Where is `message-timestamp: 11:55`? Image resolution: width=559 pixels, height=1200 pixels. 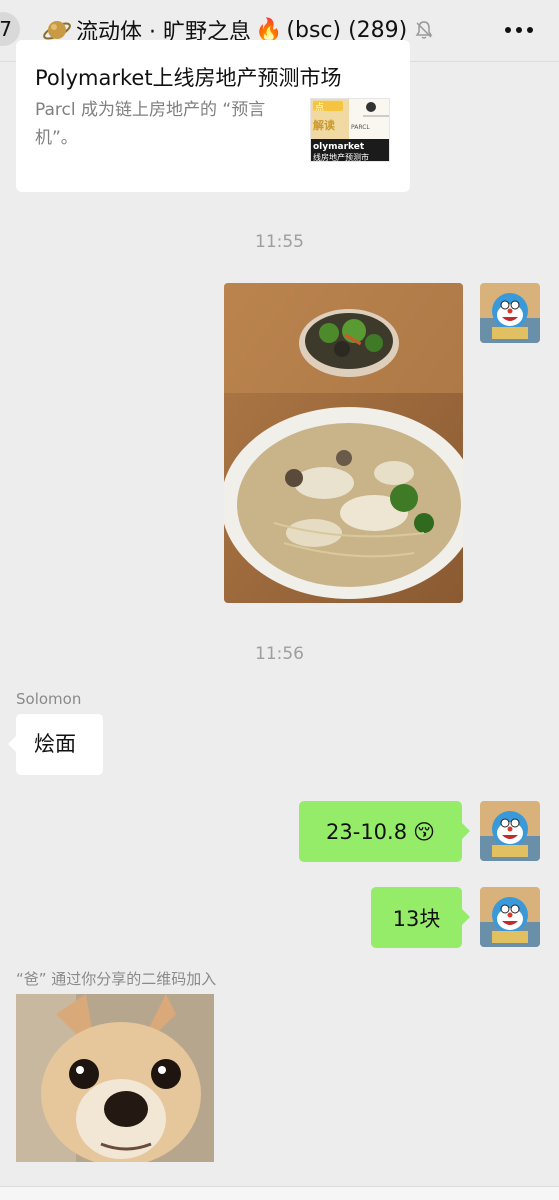 message-timestamp: 11:55 is located at coordinates (279, 242).